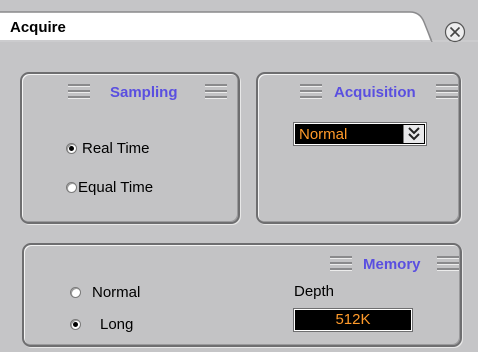  I want to click on select-value: Normal, so click(323, 134).